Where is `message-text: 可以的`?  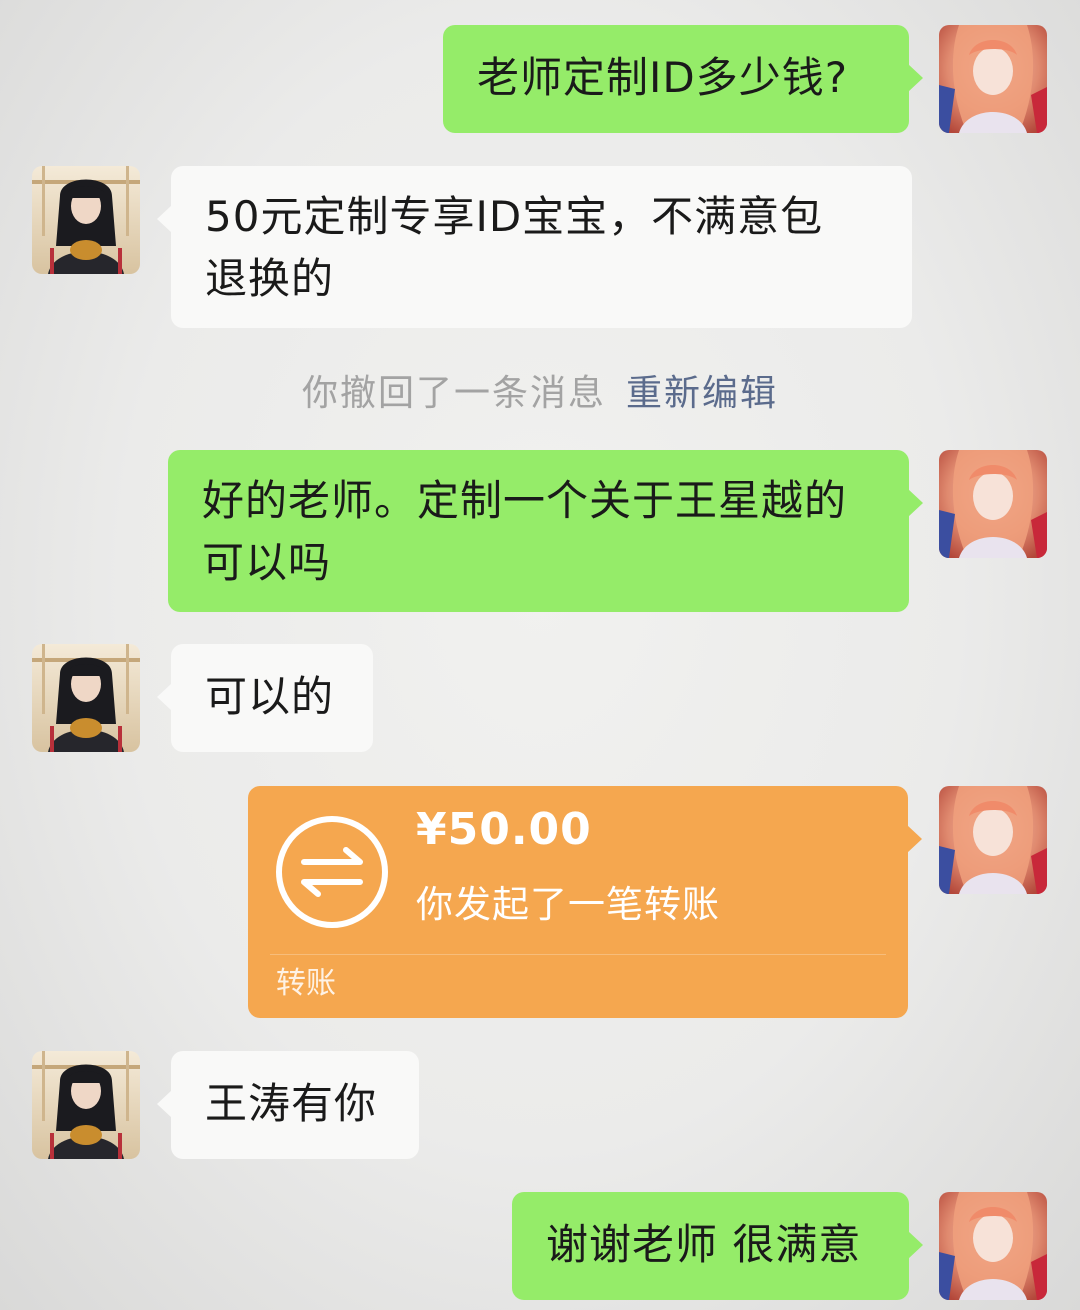
message-text: 可以的 is located at coordinates (270, 696).